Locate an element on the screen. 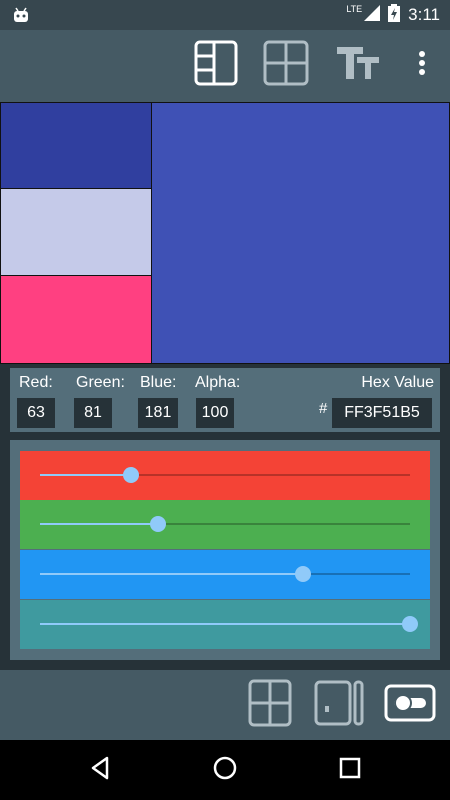  hex-hash: # is located at coordinates (323, 408).